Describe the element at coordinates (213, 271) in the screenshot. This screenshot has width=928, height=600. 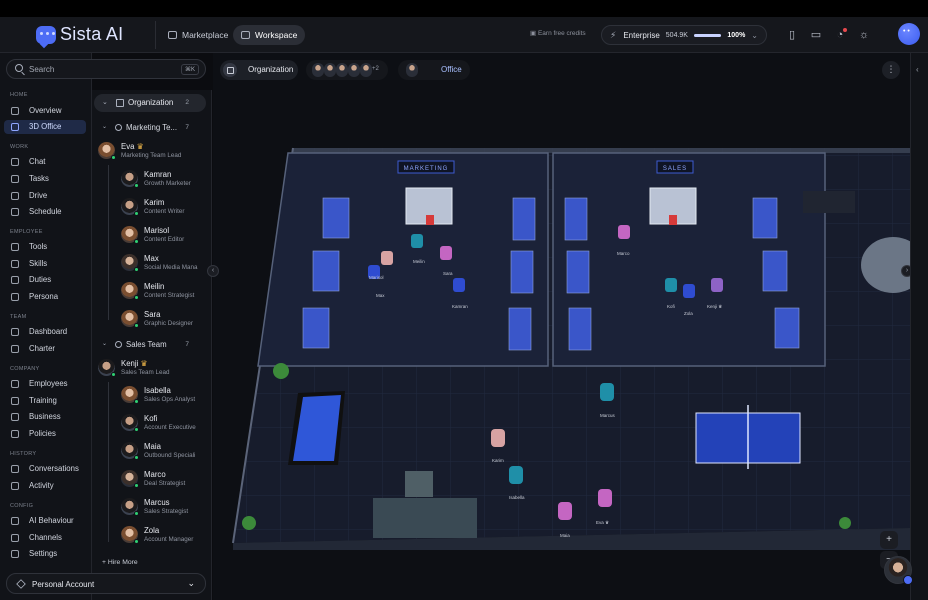
I see `collapse-panel-button: ‹` at that location.